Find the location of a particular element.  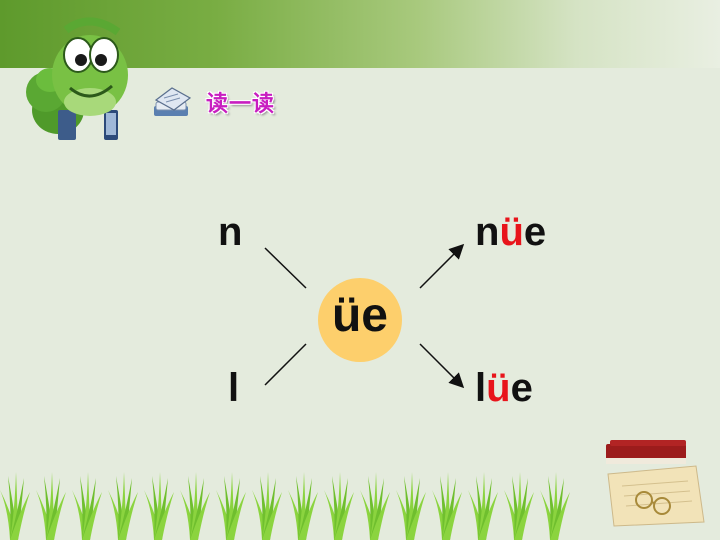

initial-l: l is located at coordinates (234, 388).